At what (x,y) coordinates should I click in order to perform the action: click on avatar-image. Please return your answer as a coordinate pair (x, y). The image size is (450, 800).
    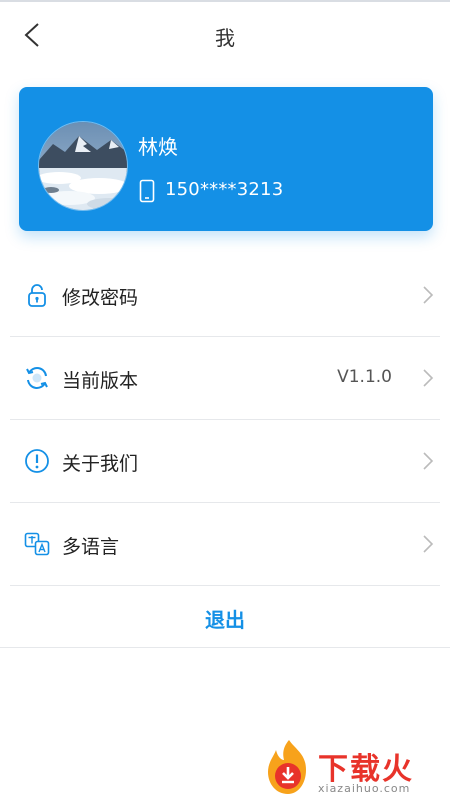
    Looking at the image, I should click on (83, 166).